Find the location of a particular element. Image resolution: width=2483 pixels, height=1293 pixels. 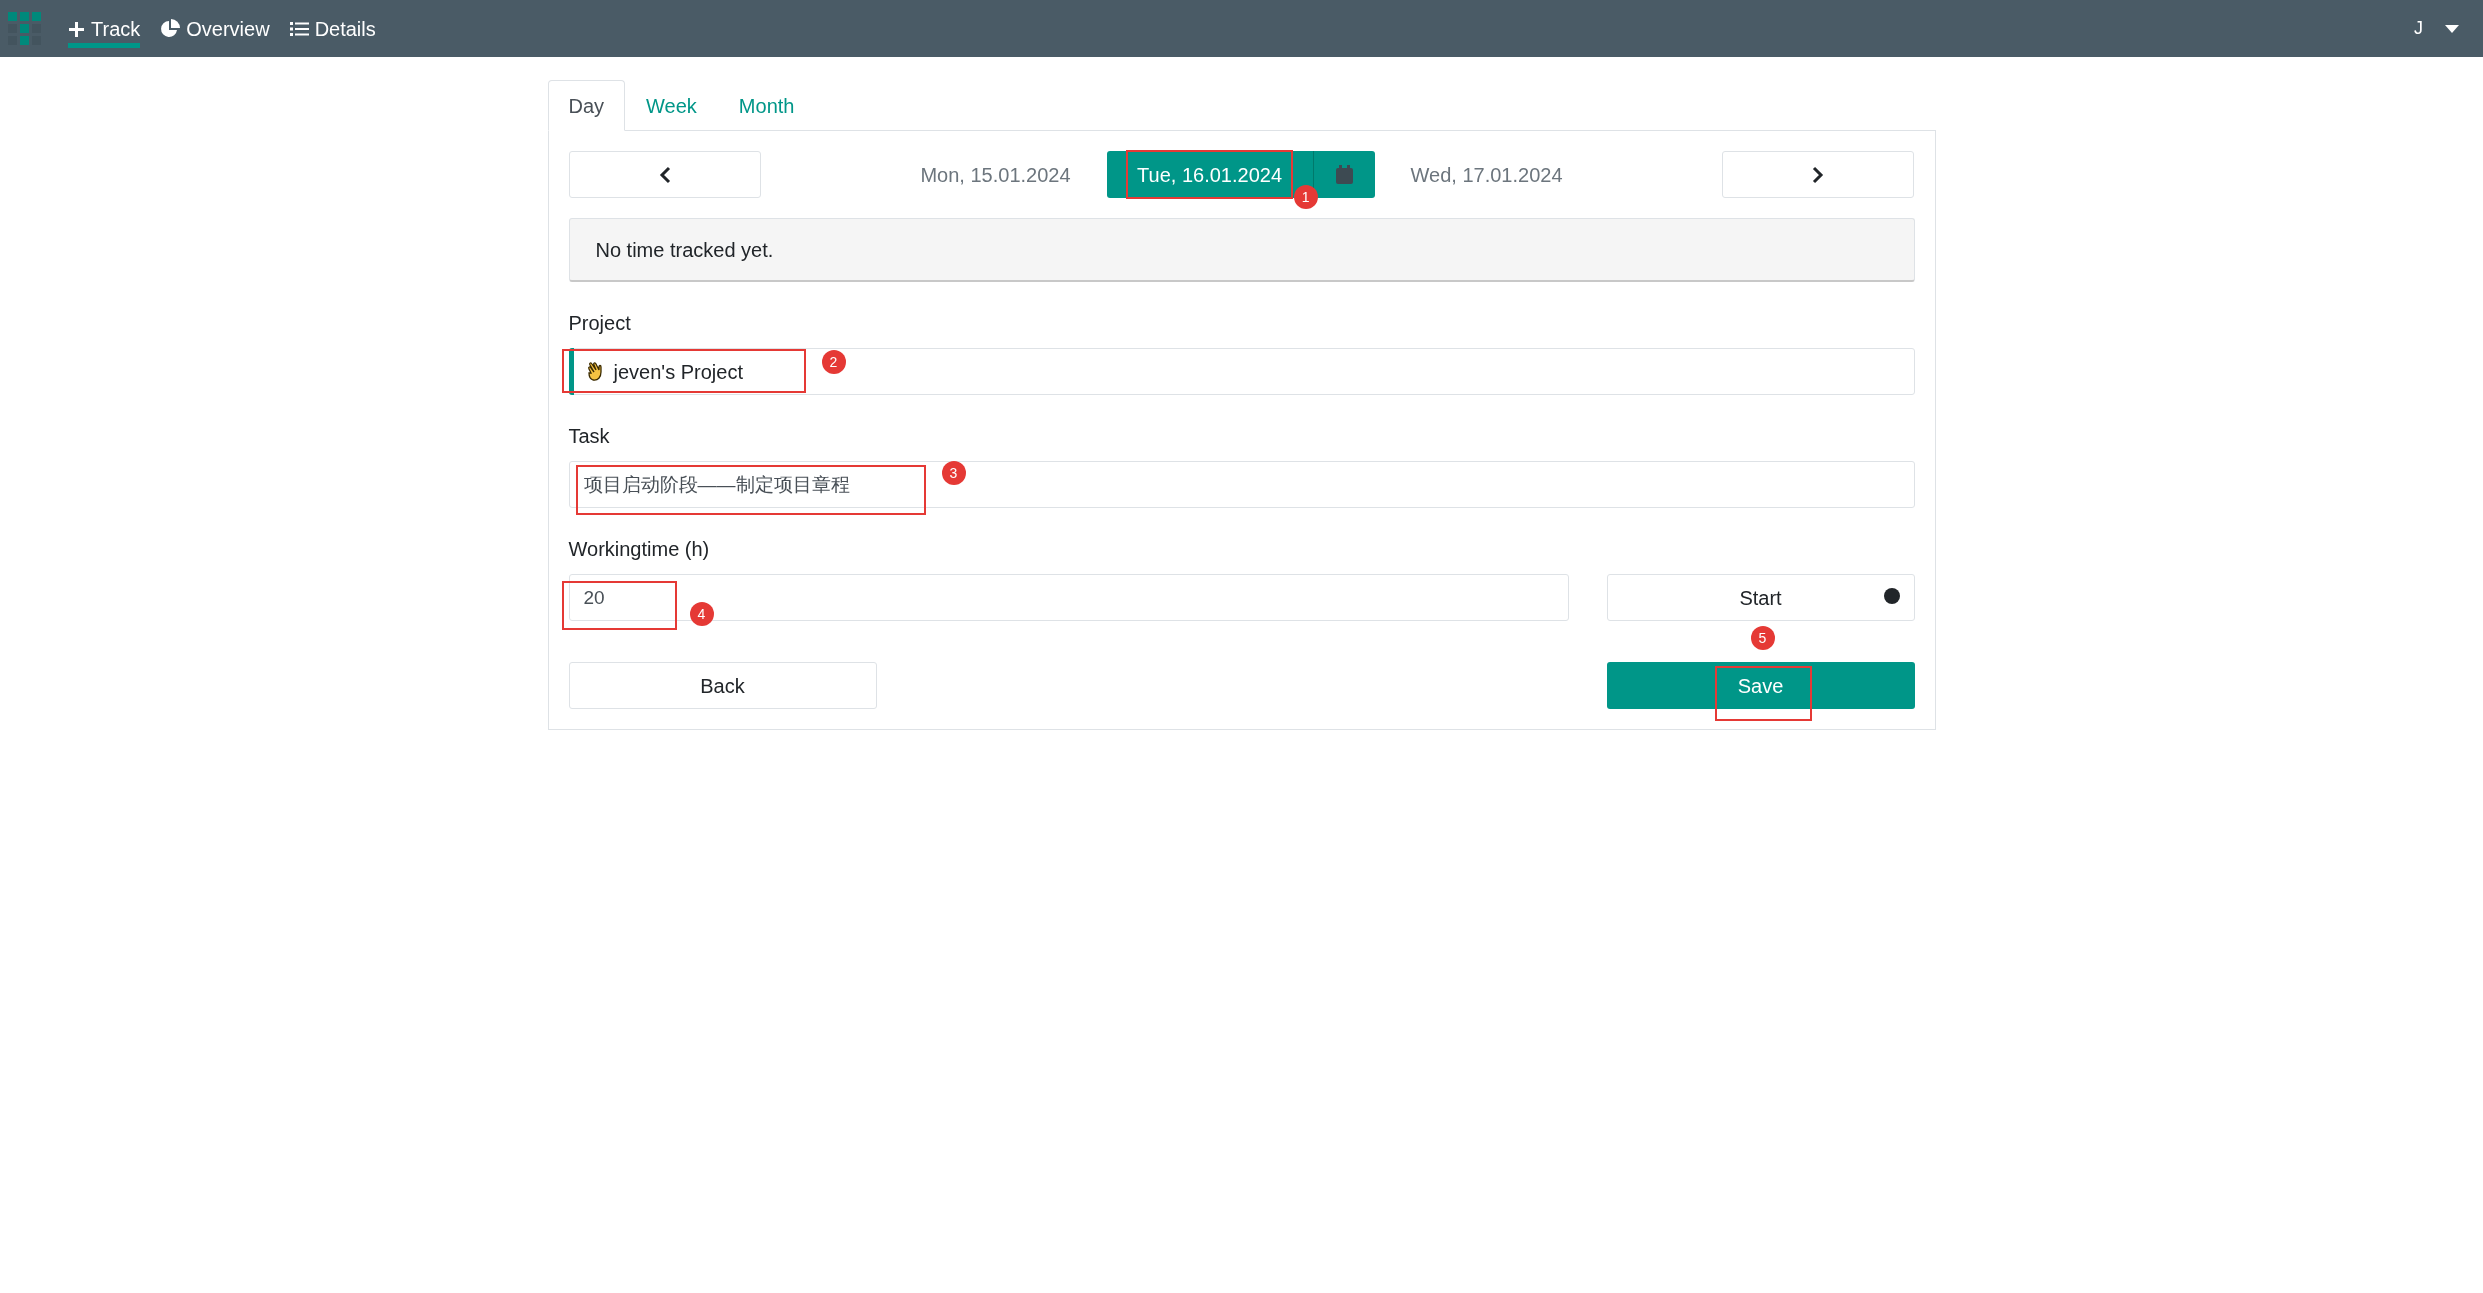

nav-link: Overview is located at coordinates (215, 31).